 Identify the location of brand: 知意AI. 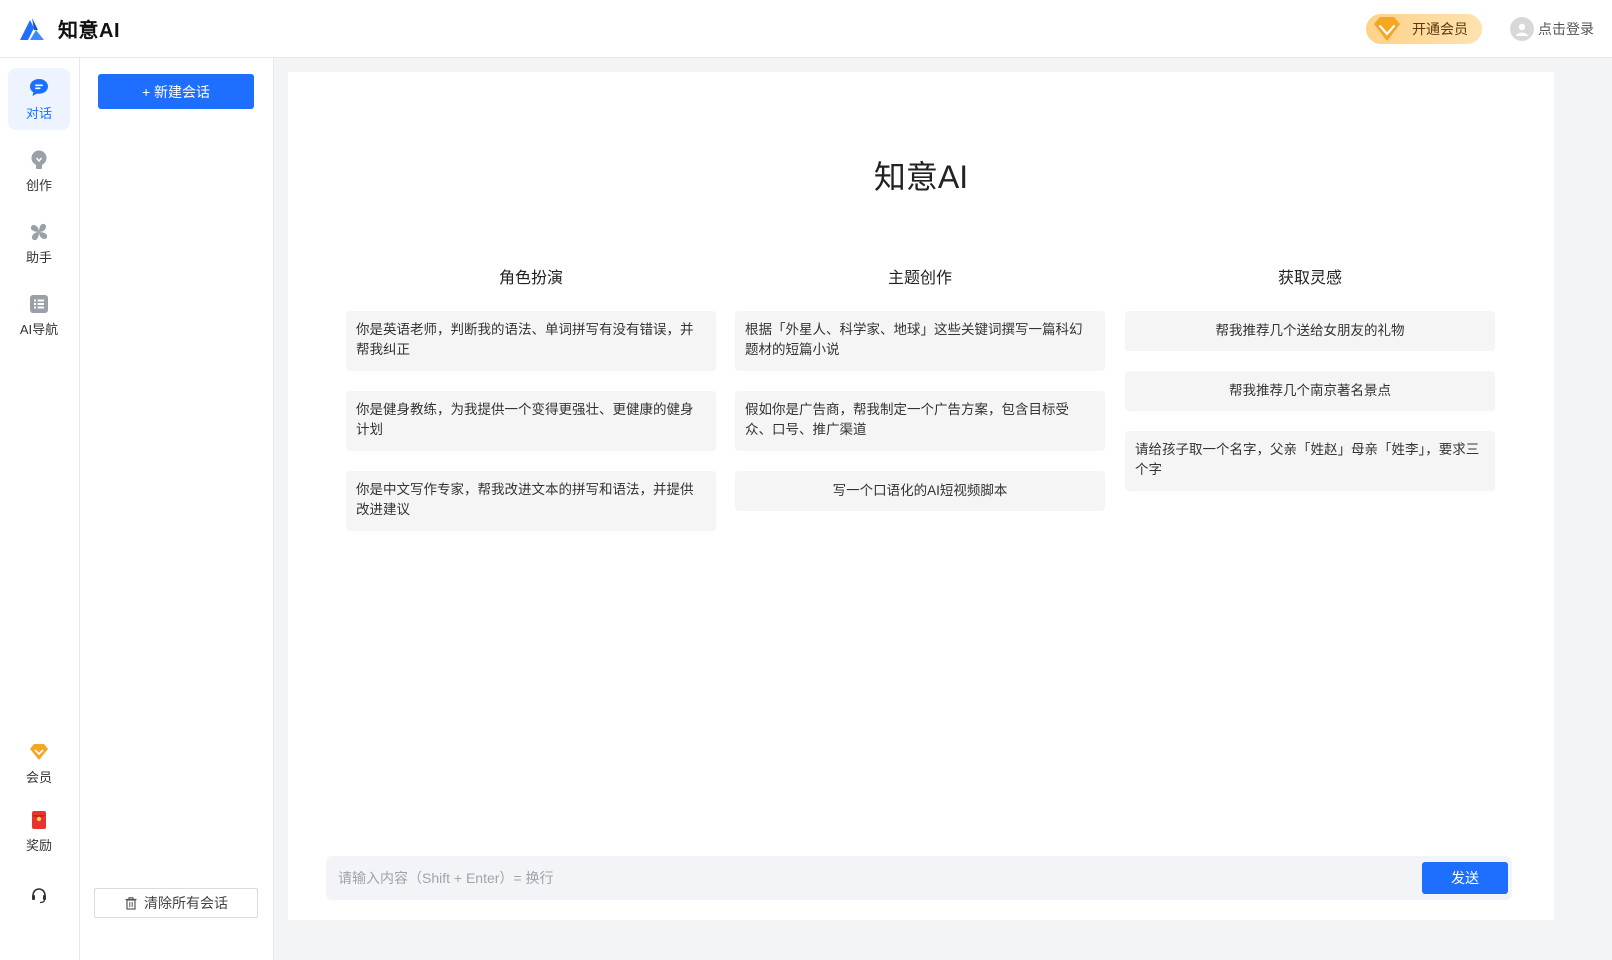
(69, 28).